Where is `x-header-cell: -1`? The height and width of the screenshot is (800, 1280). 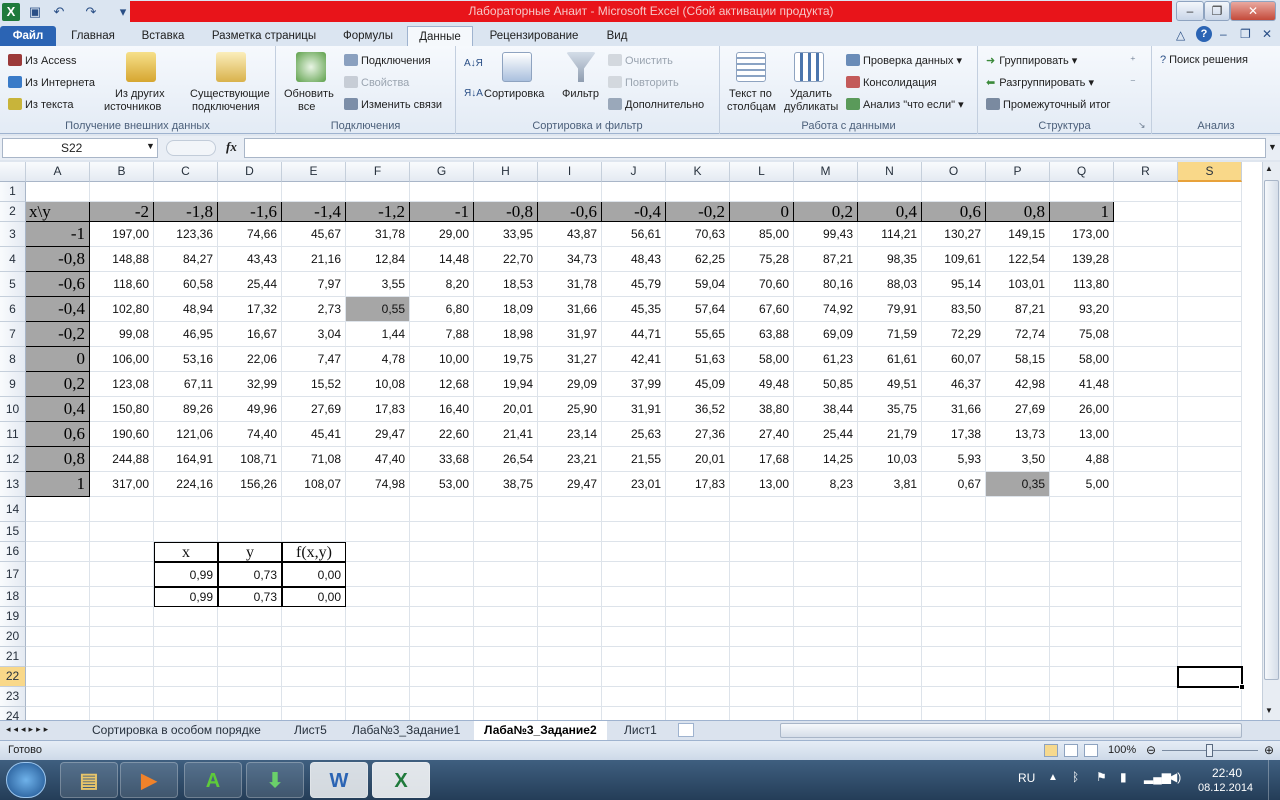
x-header-cell: -1 is located at coordinates (58, 234).